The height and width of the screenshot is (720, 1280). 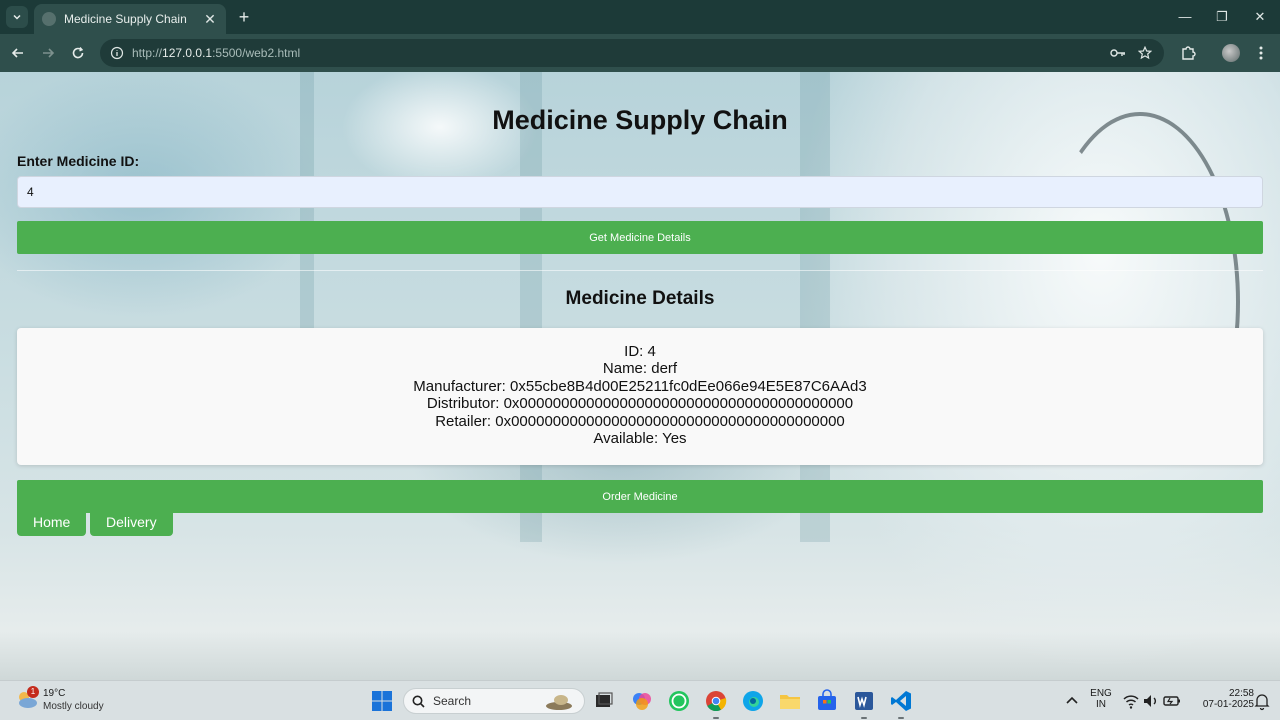 I want to click on medicine-id-input, so click(x=640, y=192).